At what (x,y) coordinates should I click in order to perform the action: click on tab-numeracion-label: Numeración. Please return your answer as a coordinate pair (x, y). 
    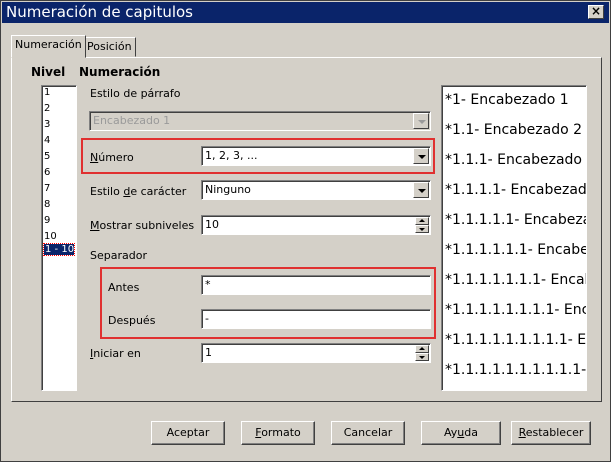
    Looking at the image, I should click on (48, 44).